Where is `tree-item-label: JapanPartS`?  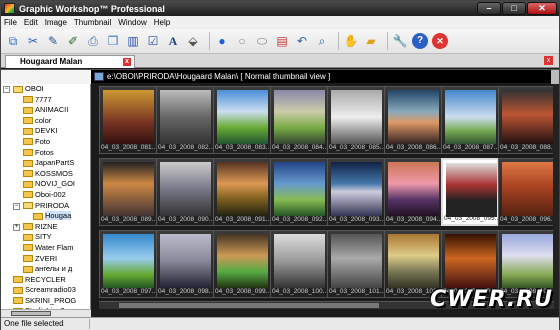 tree-item-label: JapanPartS is located at coordinates (55, 163).